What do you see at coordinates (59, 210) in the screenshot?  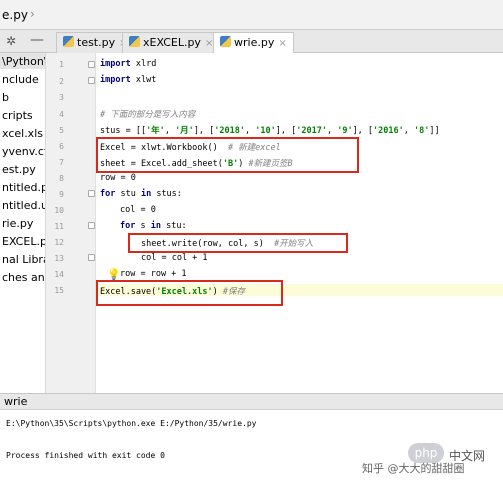 I see `line-number: 10` at bounding box center [59, 210].